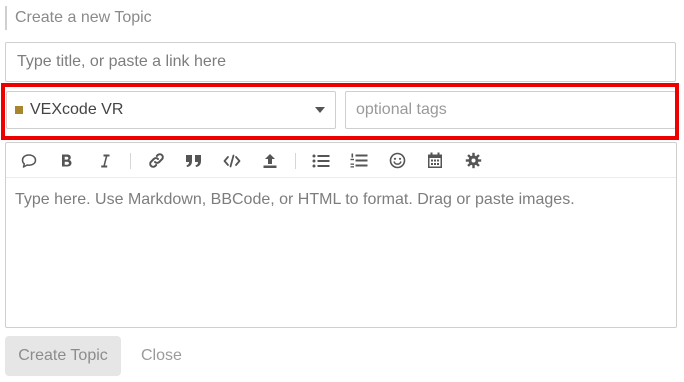 This screenshot has width=684, height=382. What do you see at coordinates (359, 161) in the screenshot?
I see `numbered-list-icon` at bounding box center [359, 161].